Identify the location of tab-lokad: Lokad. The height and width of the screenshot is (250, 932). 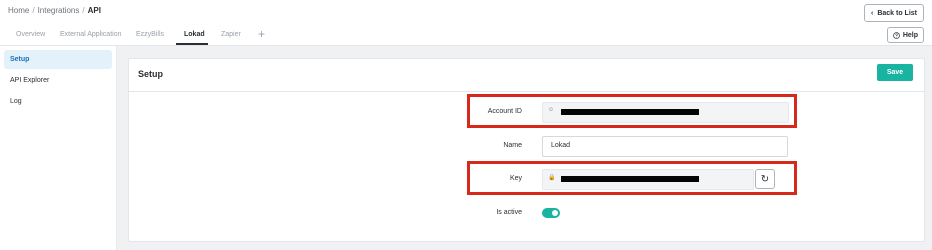
(194, 34).